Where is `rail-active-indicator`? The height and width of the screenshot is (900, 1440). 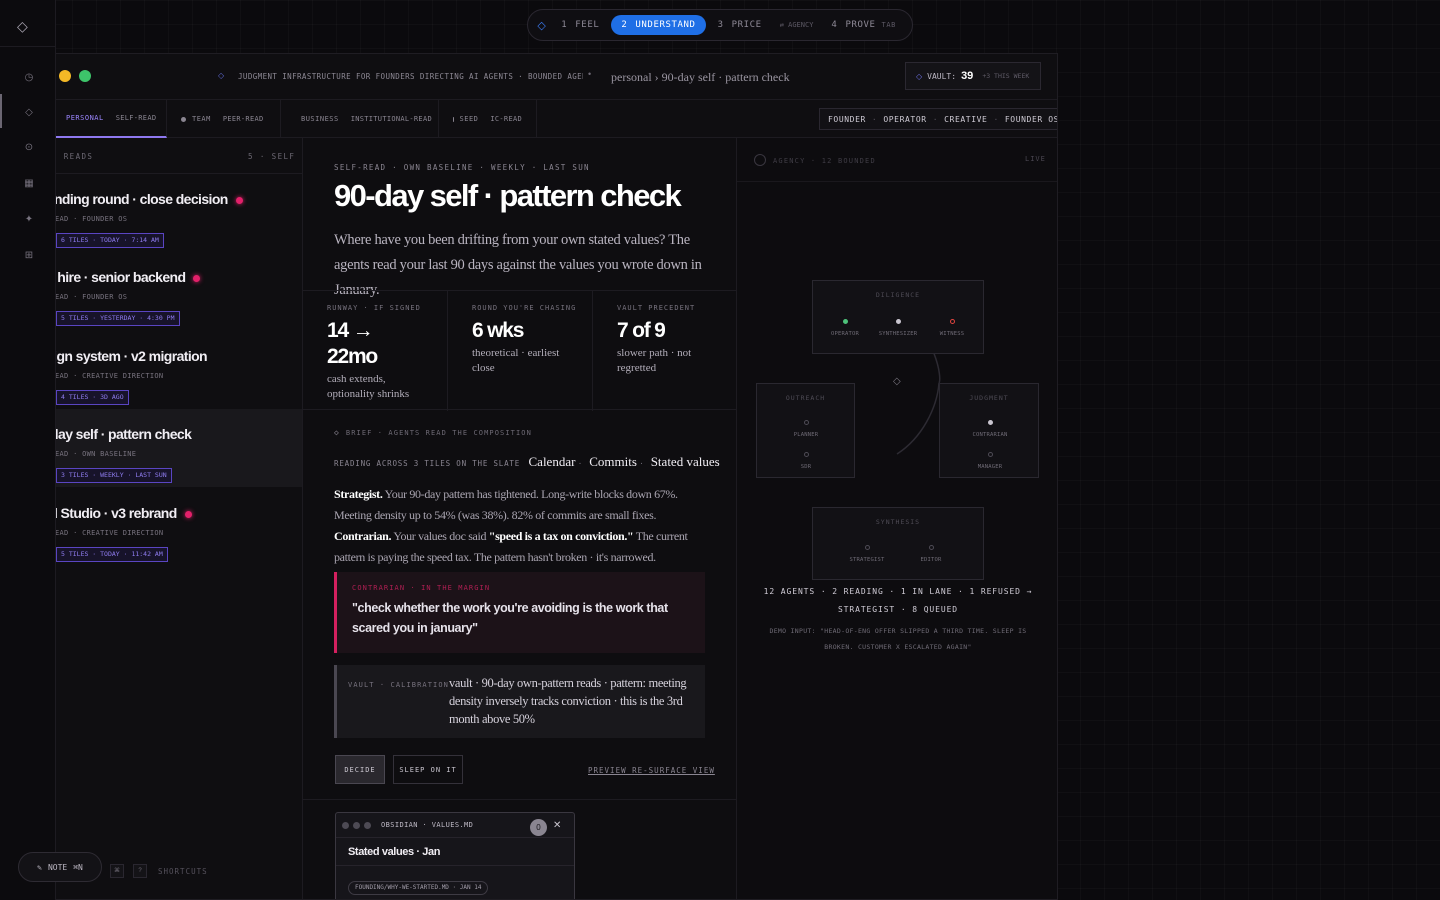
rail-active-indicator is located at coordinates (1, 111).